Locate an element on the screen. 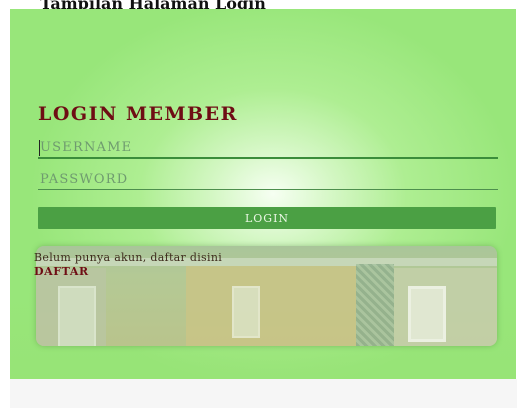 This screenshot has height=408, width=517. password-input is located at coordinates (268, 179).